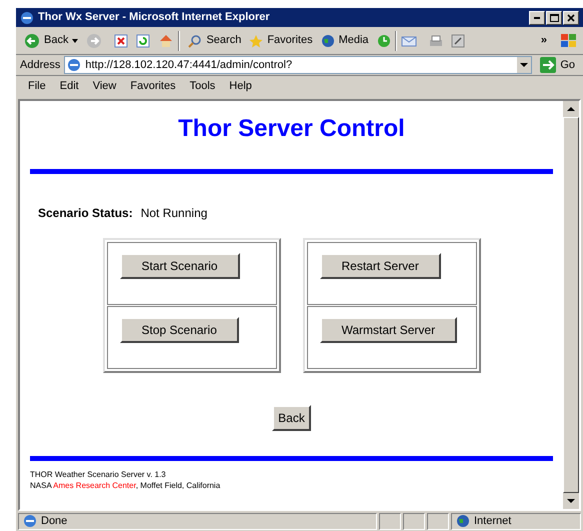 This screenshot has height=531, width=583. Describe the element at coordinates (153, 86) in the screenshot. I see `menu-item: Favorites` at that location.